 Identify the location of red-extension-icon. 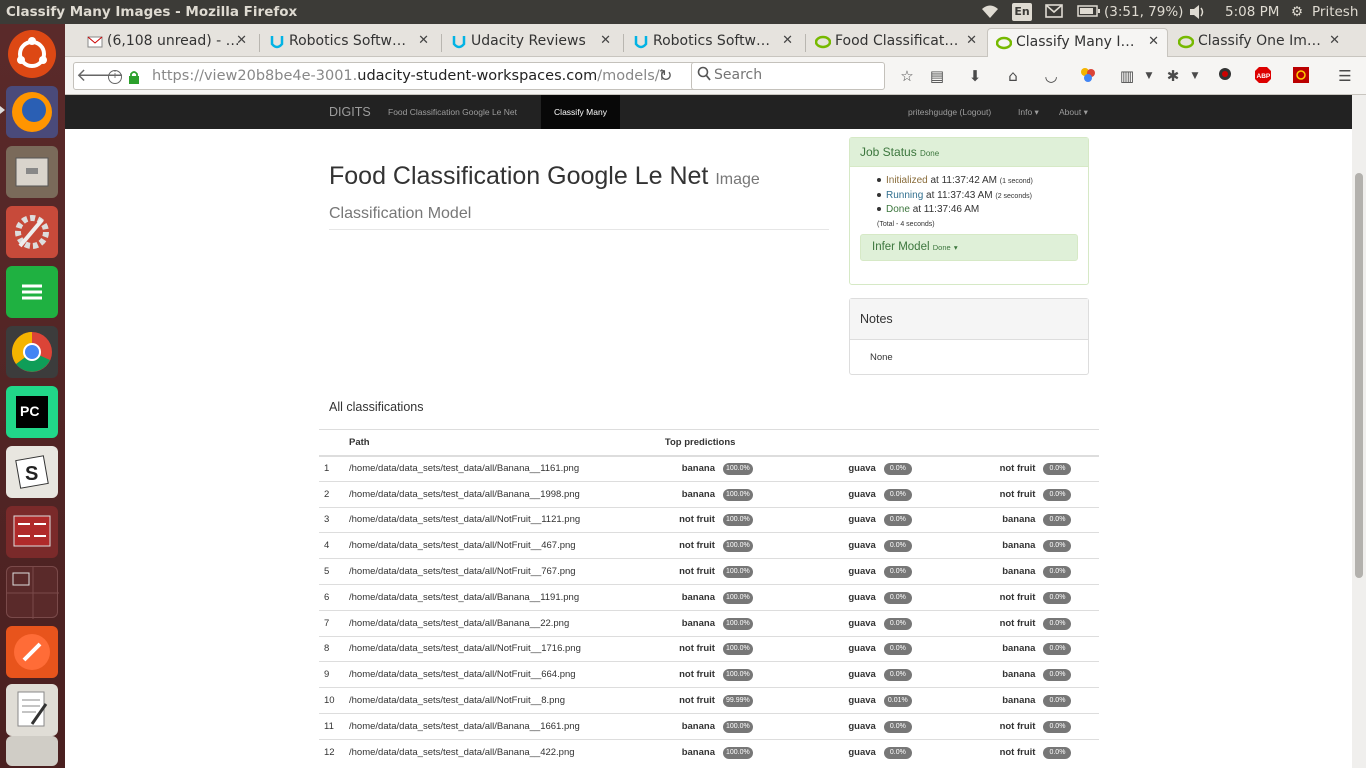
(1301, 76).